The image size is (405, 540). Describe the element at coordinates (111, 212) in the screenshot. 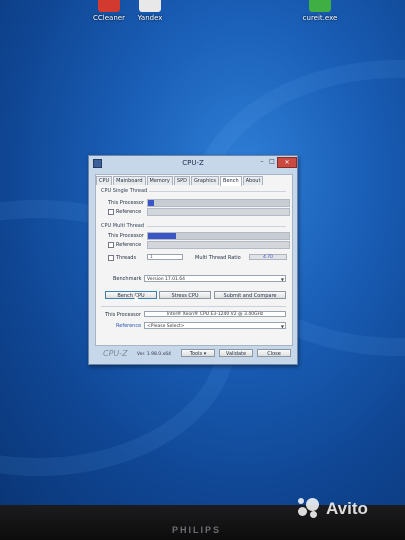

I see `single-reference-checkbox` at that location.